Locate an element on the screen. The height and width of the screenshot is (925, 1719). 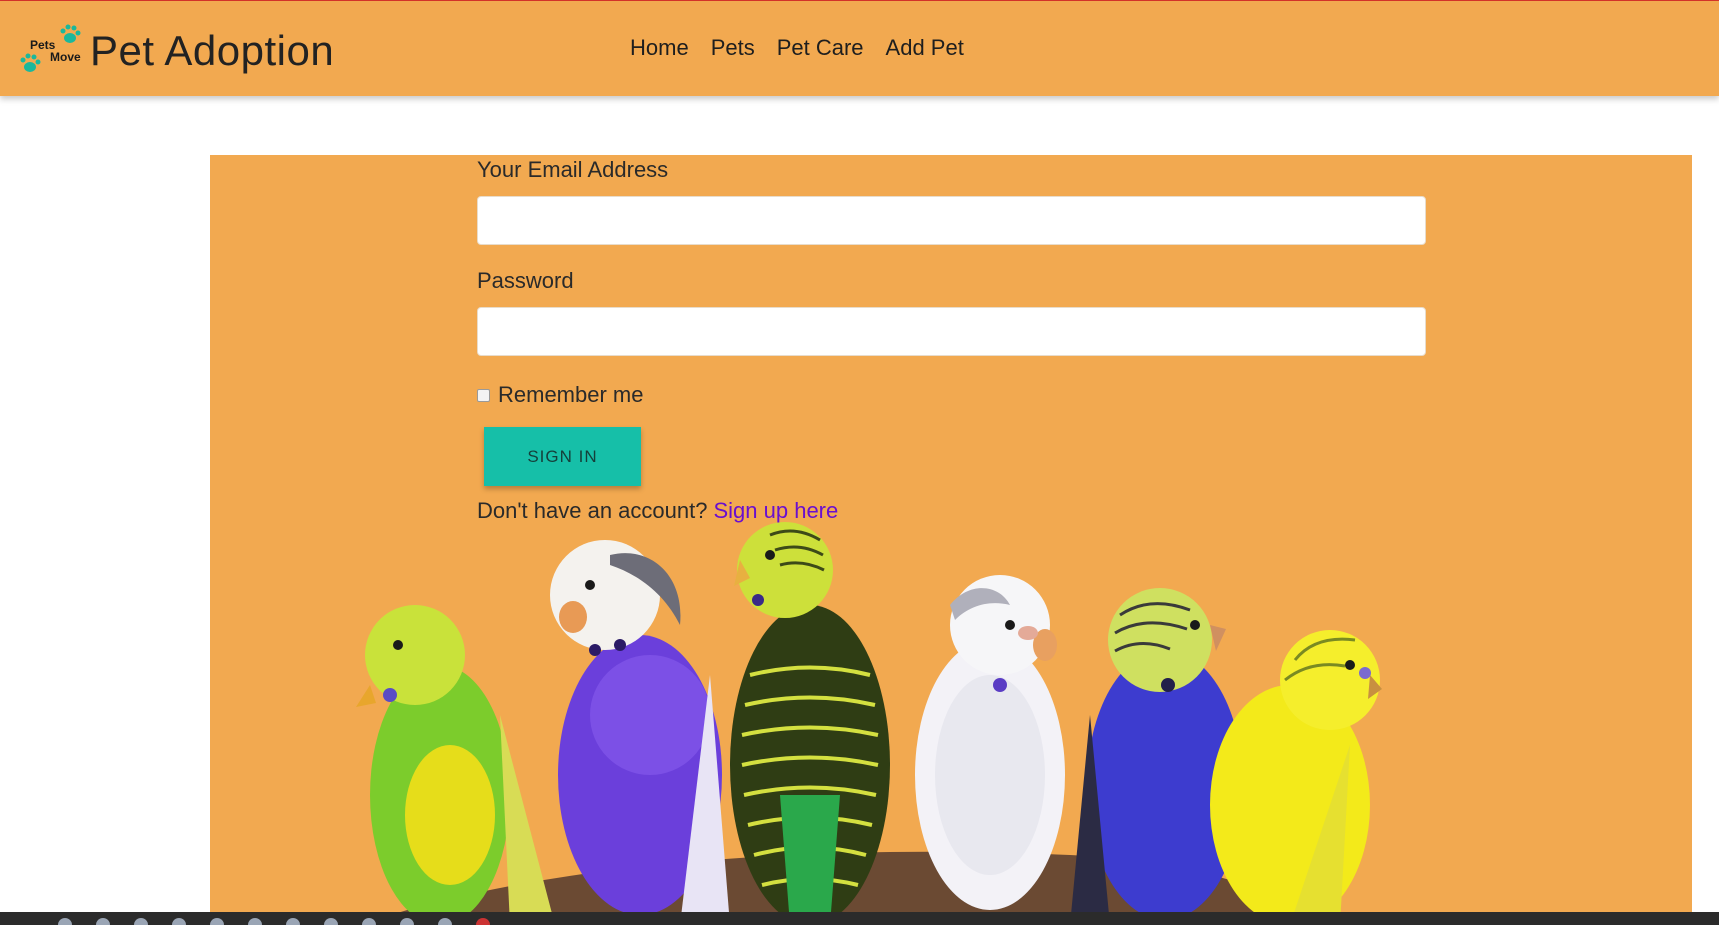
site-title: Pet Adoption is located at coordinates (212, 50).